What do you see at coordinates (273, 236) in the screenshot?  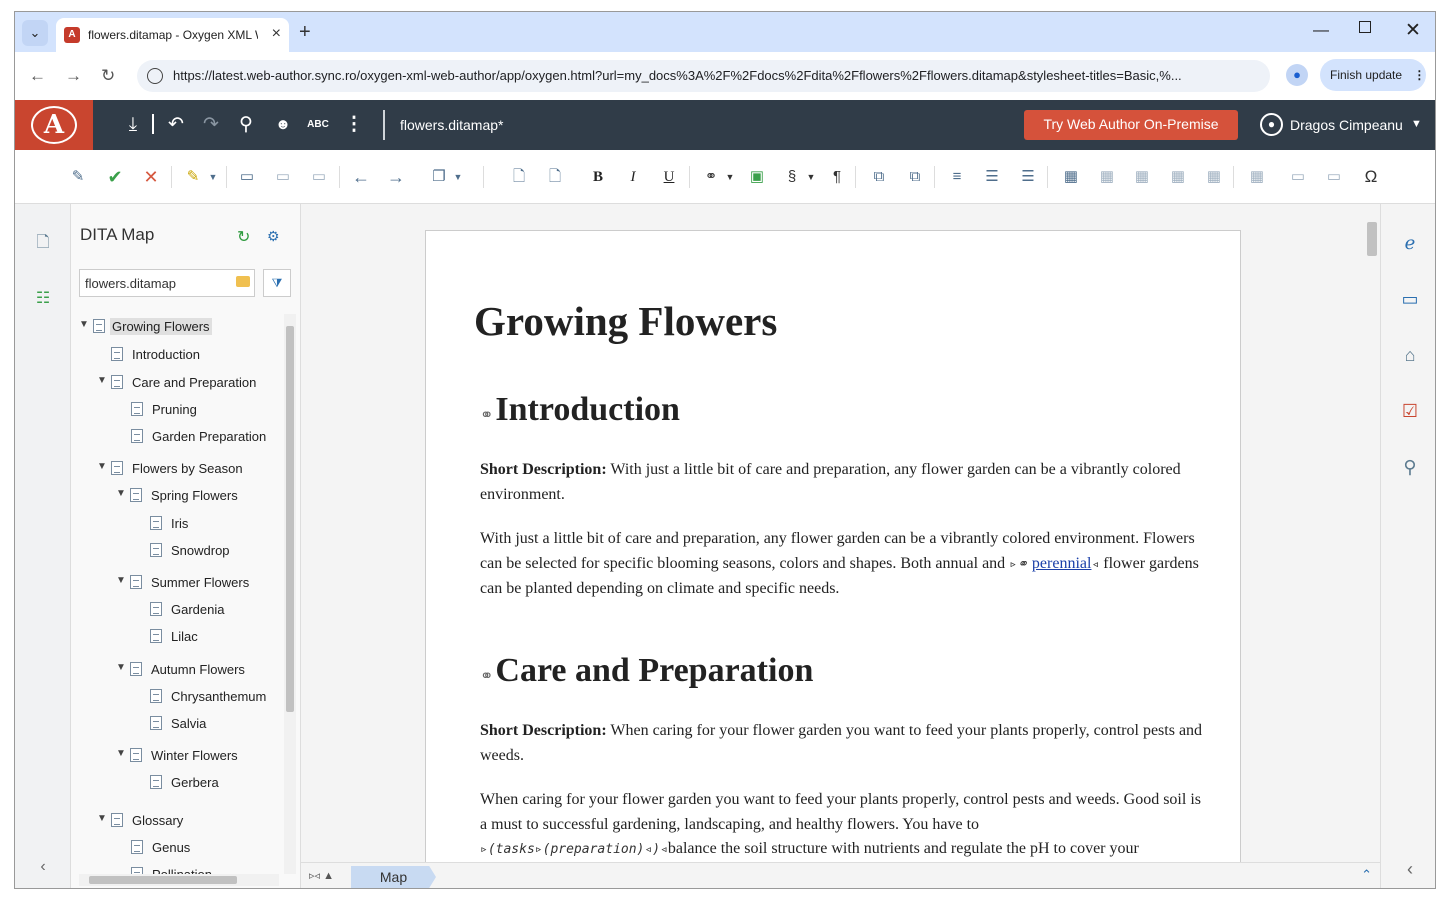 I see `gear-icon: ⚙` at bounding box center [273, 236].